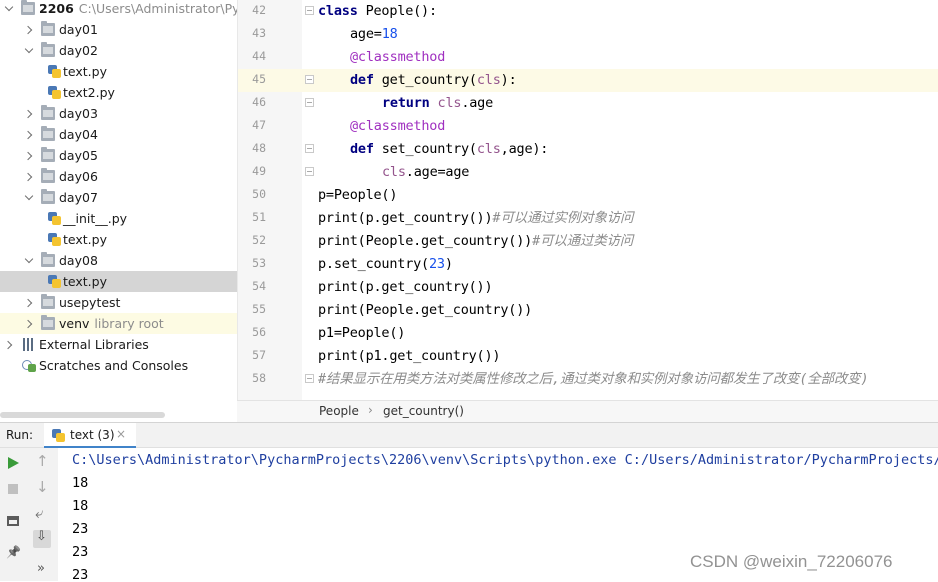 This screenshot has height=582, width=938. I want to click on tree-item-name: day03, so click(78, 113).